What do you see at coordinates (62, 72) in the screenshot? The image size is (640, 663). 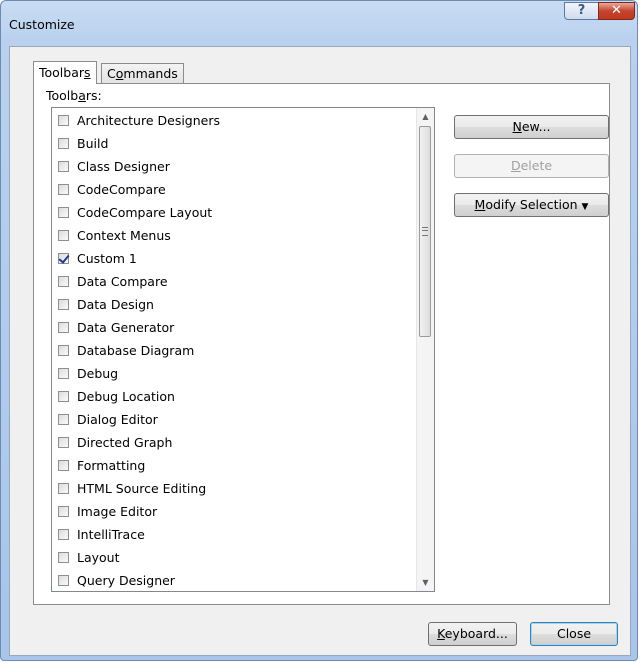 I see `tab-label: Toolbar` at bounding box center [62, 72].